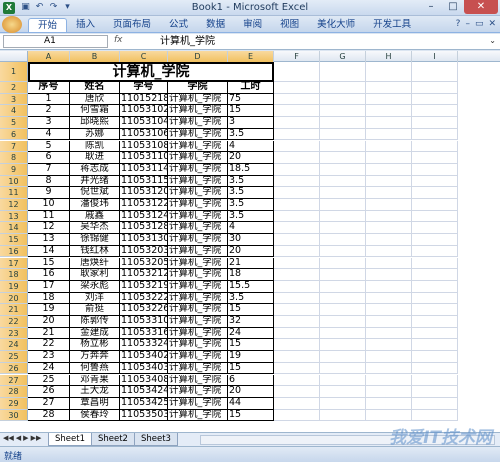 The height and width of the screenshot is (462, 500). I want to click on table-cell: 10, so click(49, 205).